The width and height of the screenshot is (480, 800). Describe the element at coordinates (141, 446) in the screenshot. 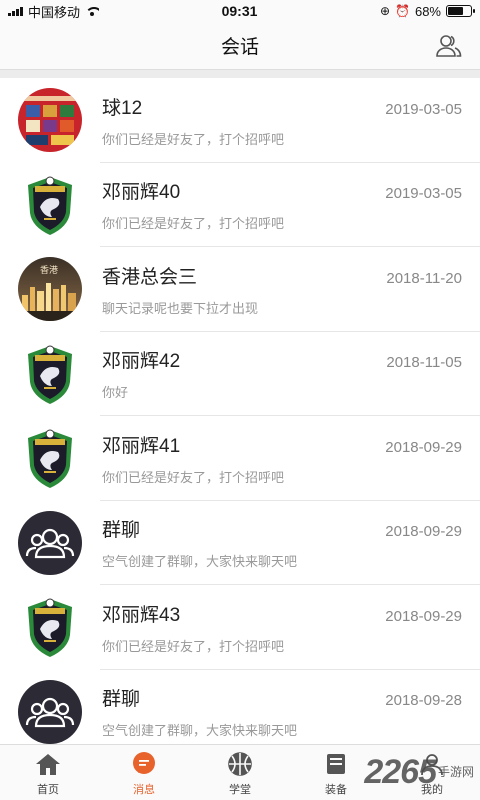

I see `conversation-name: 邓丽辉41` at that location.